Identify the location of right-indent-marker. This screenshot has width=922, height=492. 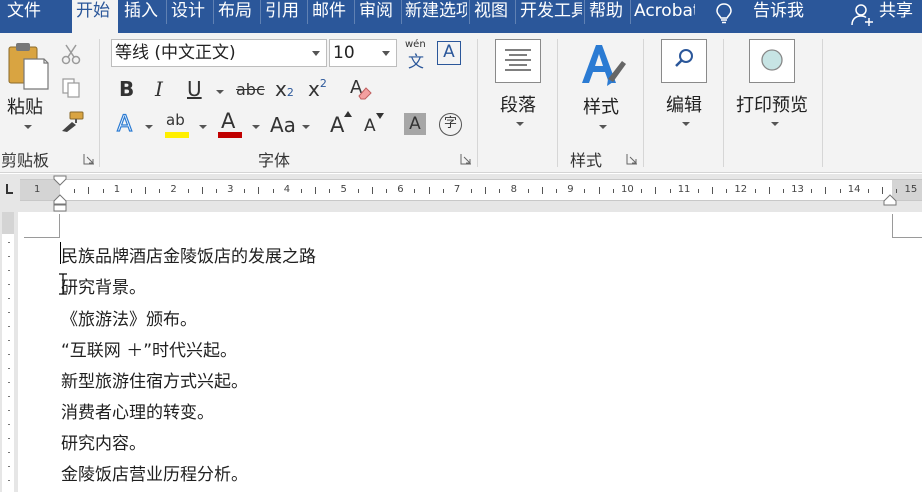
(890, 200).